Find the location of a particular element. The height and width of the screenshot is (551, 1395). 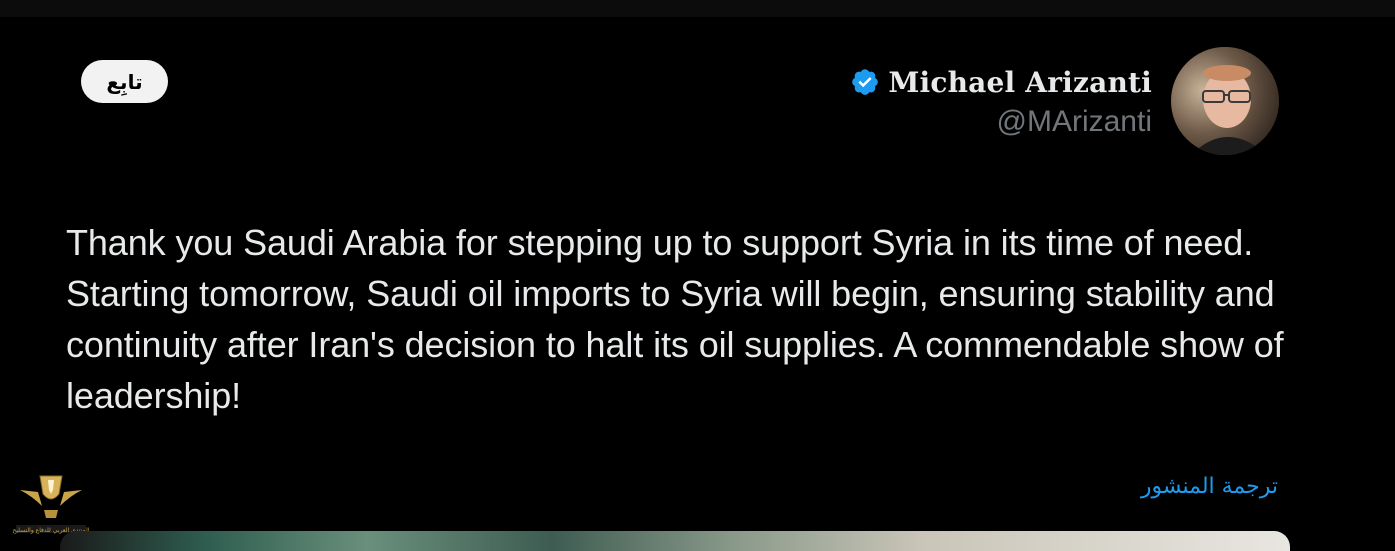

author-block: Michael Arizanti @MArizanti is located at coordinates (1001, 100).